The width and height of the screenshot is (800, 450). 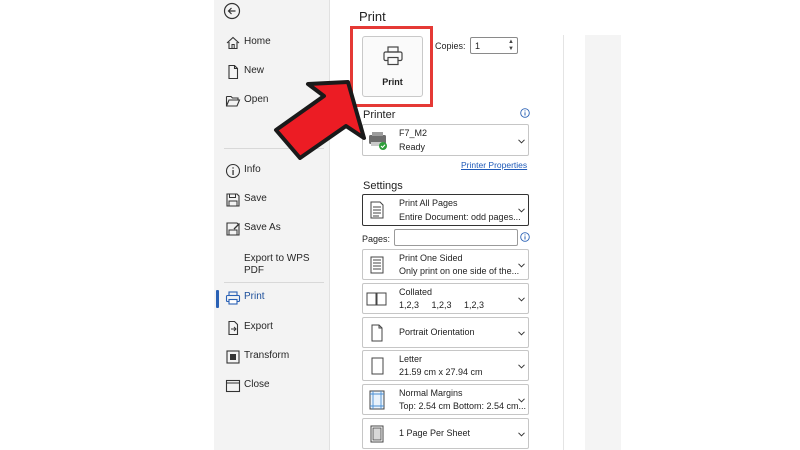 I want to click on copies-value: 1, so click(x=478, y=46).